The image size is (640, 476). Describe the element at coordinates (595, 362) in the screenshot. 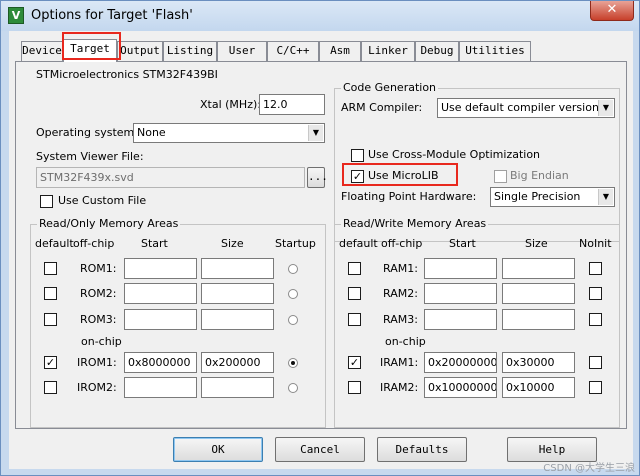

I see `iram1-noinit-checkbox` at that location.